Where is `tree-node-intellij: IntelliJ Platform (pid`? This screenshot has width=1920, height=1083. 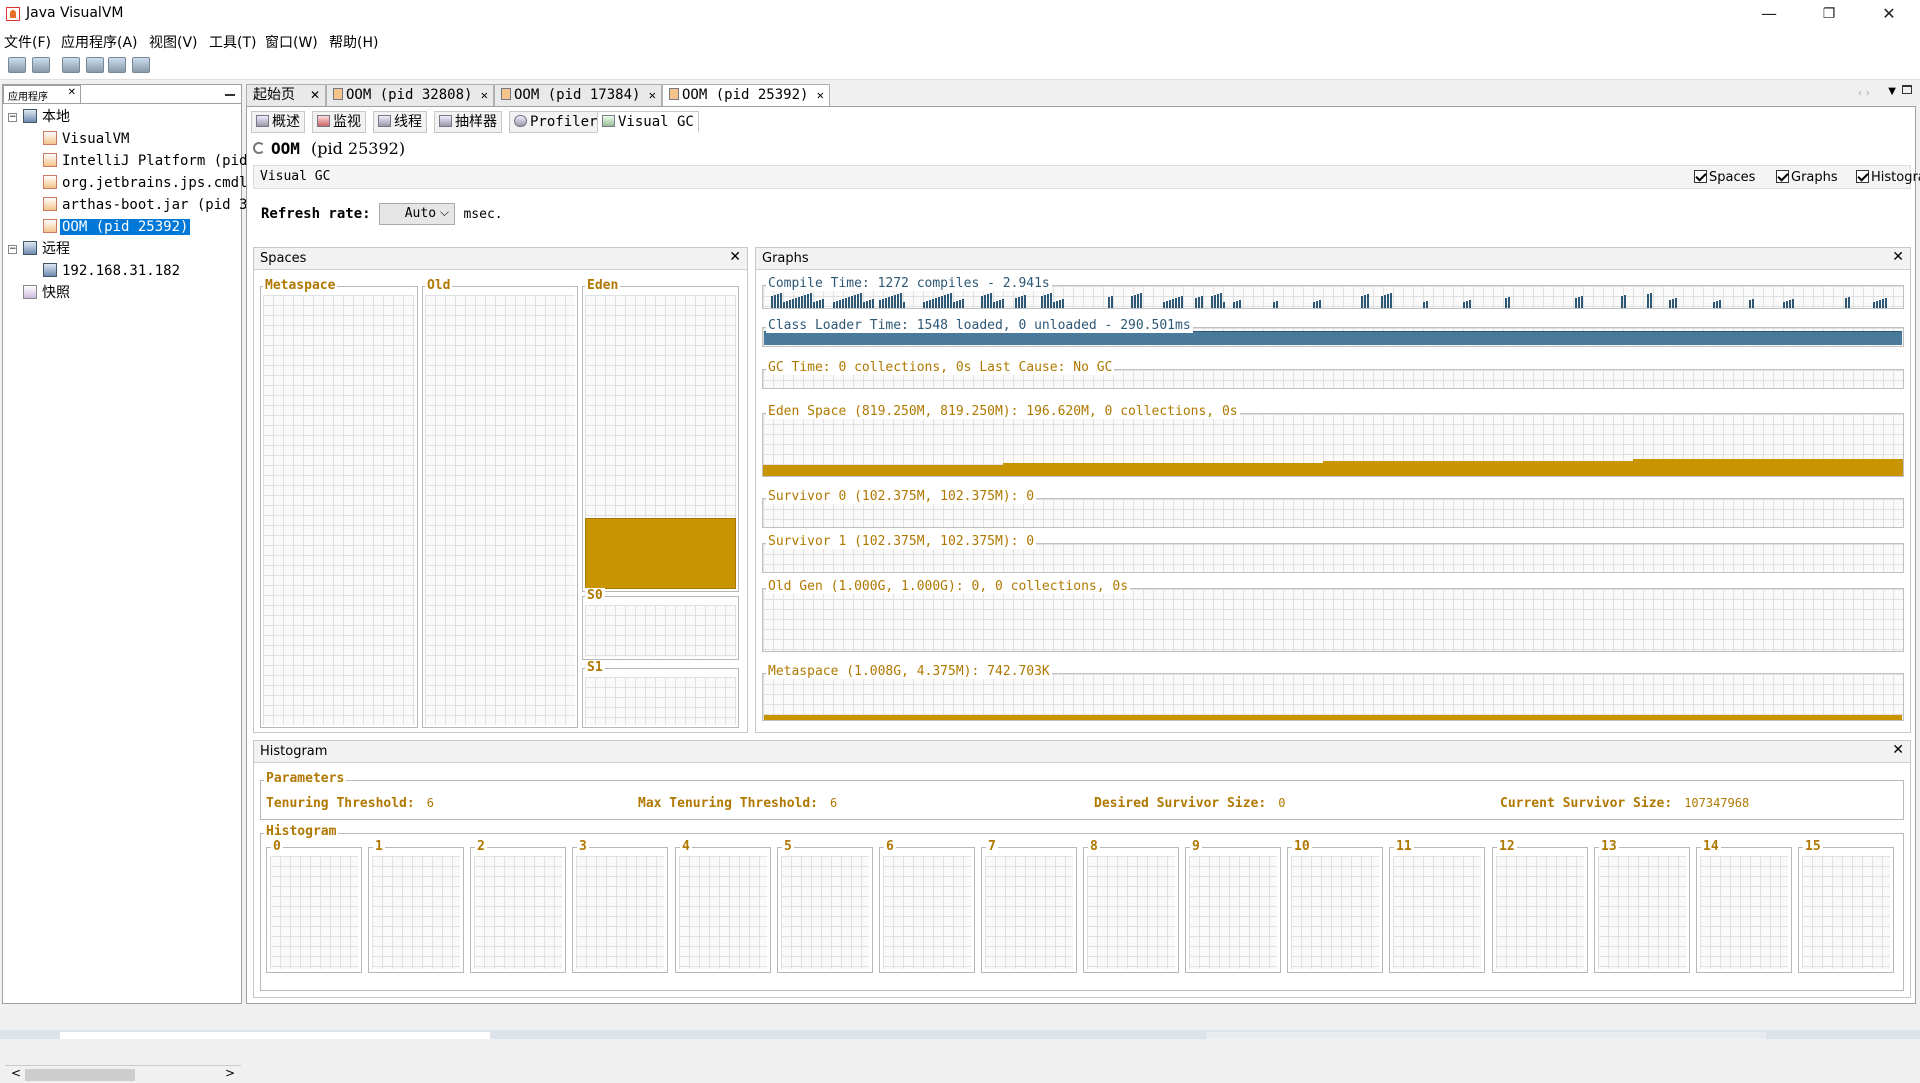
tree-node-intellij: IntelliJ Platform (pid is located at coordinates (146, 161).